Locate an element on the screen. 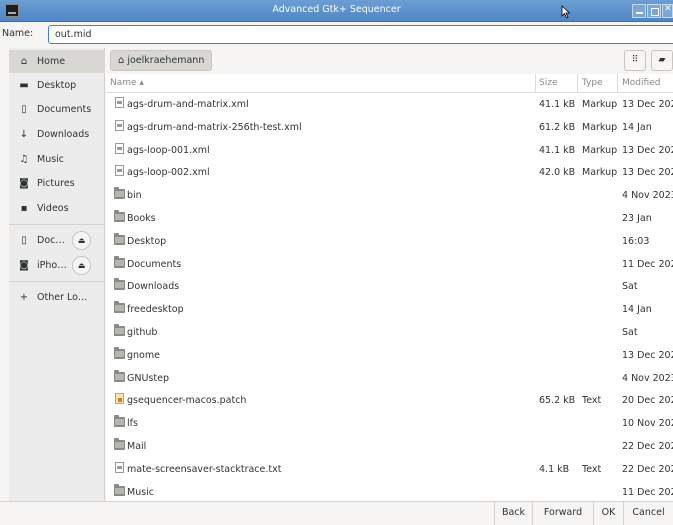 The width and height of the screenshot is (673, 525). file-modified: 4 Nov 2023 is located at coordinates (647, 378).